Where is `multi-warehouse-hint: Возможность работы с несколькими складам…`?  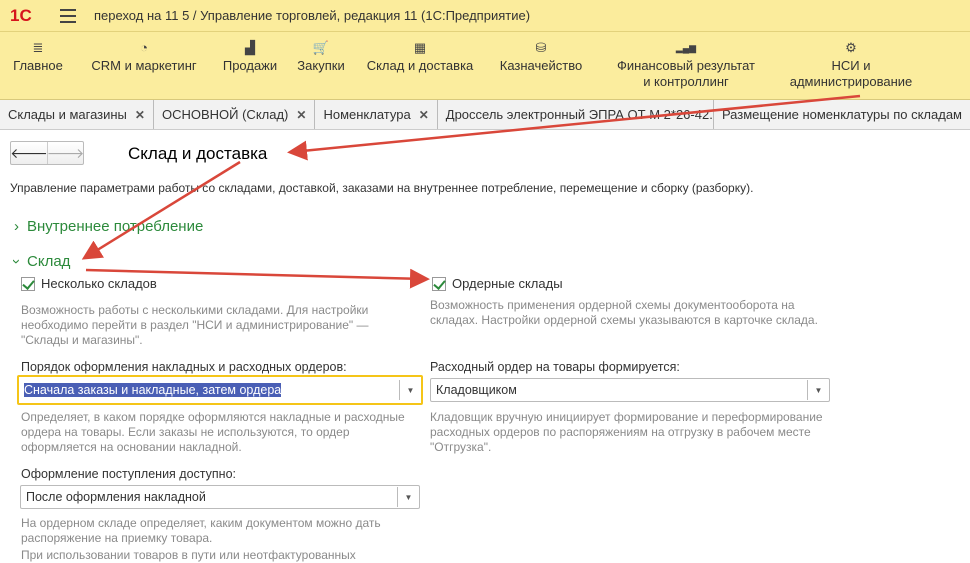 multi-warehouse-hint: Возможность работы с несколькими складам… is located at coordinates (195, 325).